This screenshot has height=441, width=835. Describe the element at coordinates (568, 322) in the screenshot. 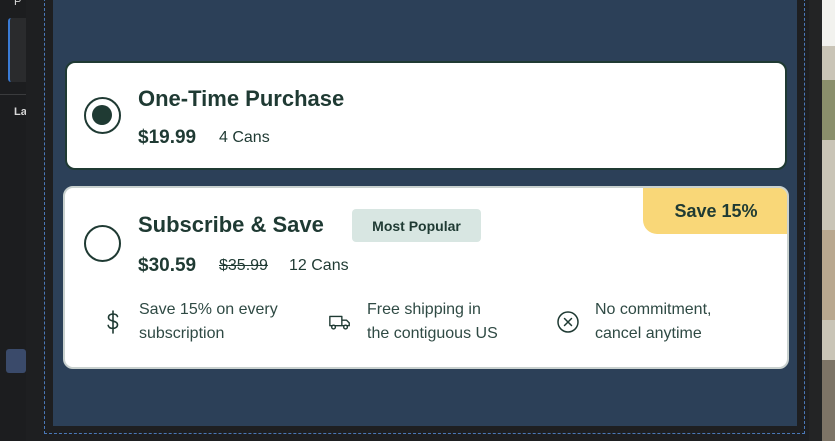

I see `x-circle-icon` at that location.